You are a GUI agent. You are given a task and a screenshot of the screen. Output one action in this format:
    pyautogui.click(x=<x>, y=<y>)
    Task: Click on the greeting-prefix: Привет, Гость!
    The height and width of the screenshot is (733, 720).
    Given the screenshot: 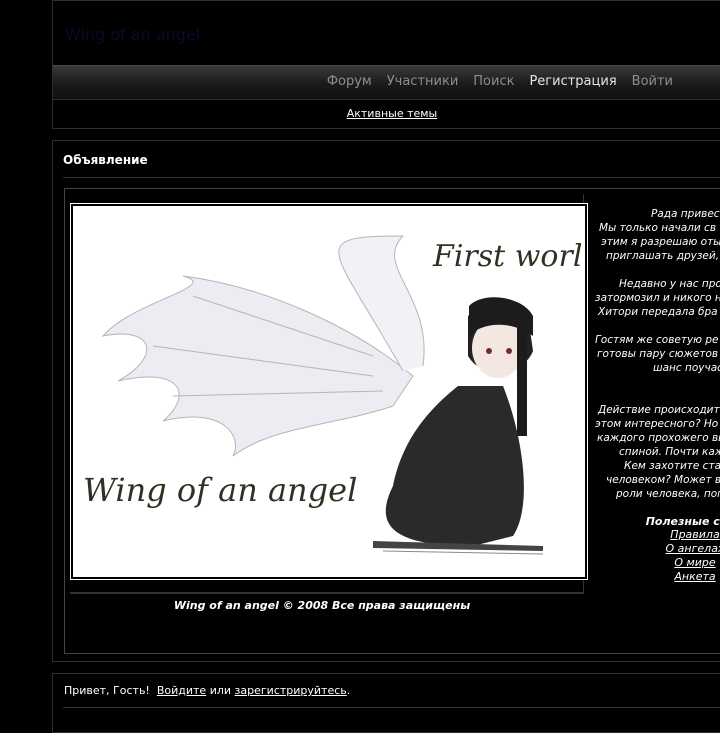 What is the action you would take?
    pyautogui.click(x=107, y=690)
    